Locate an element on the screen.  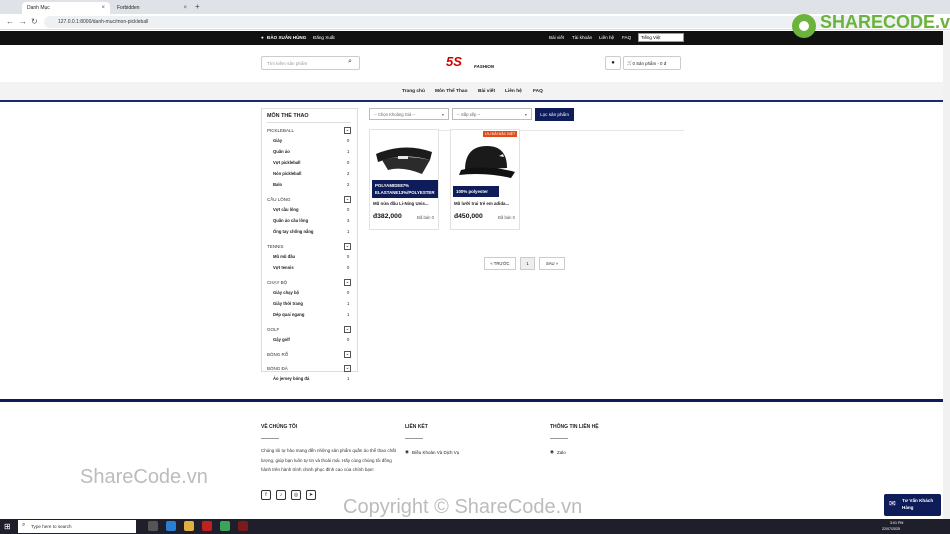
sidebar-category: CHẠY BỘ is located at coordinates (277, 282).